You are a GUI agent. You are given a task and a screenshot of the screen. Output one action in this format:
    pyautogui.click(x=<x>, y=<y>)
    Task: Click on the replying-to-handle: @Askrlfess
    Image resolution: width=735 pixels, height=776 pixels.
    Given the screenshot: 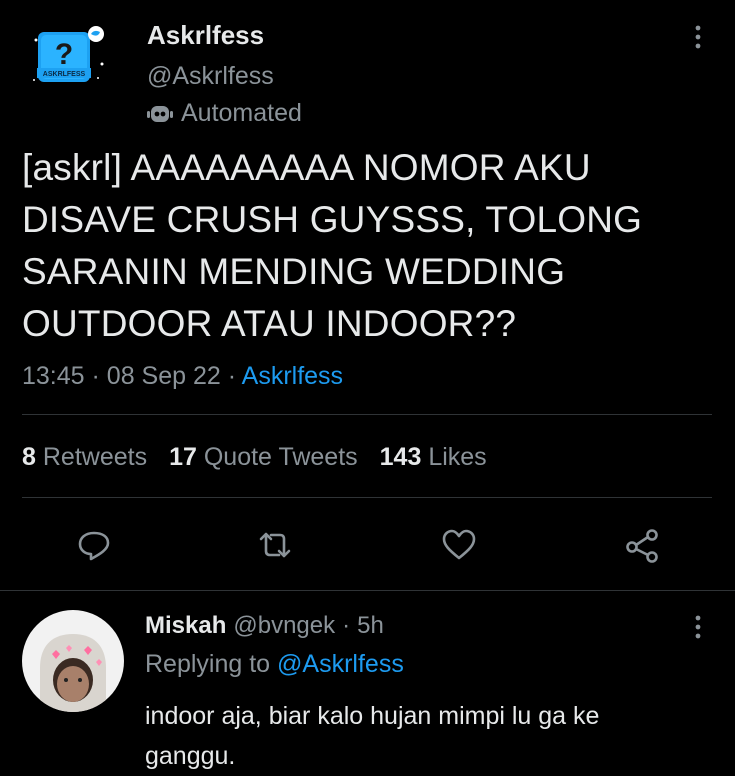 What is the action you would take?
    pyautogui.click(x=340, y=664)
    